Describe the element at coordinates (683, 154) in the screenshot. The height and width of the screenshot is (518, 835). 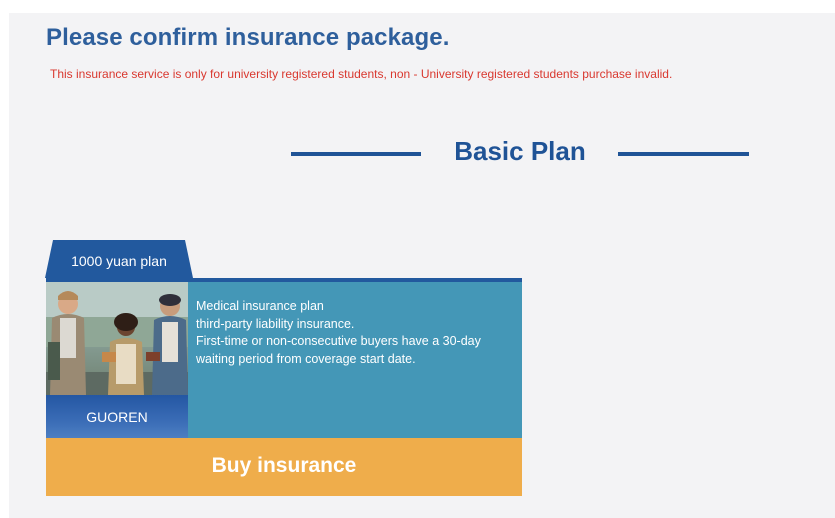
I see `heading-rule-right` at that location.